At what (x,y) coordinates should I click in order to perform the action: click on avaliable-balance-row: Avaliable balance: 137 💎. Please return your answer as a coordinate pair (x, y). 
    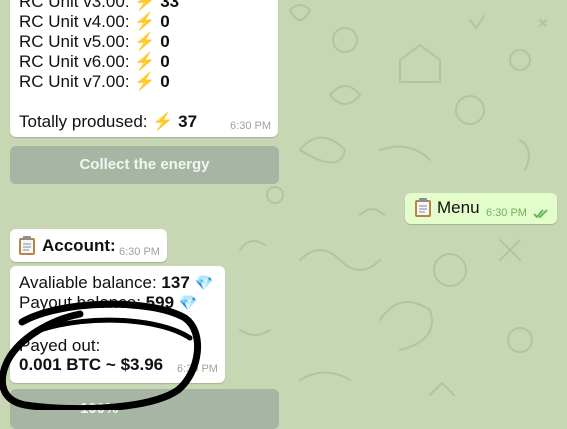
    Looking at the image, I should click on (116, 283).